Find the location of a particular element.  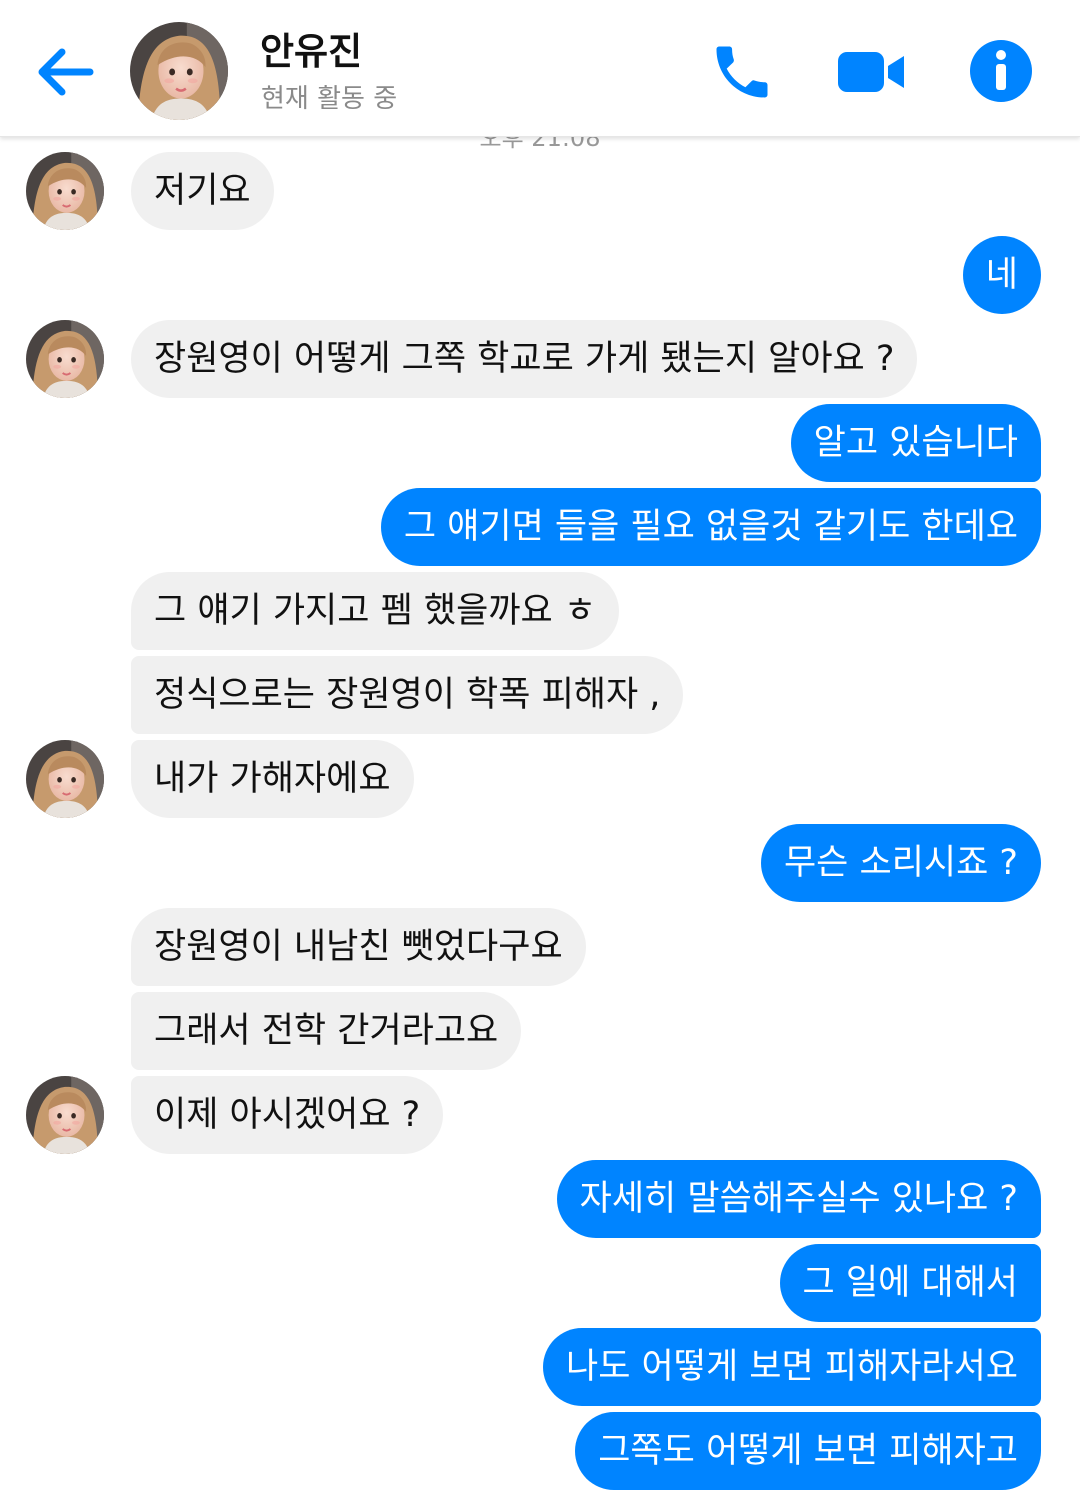

outgoing-message: 그 얘기면 들을 필요 없을것 같기도 한데요 is located at coordinates (710, 527).